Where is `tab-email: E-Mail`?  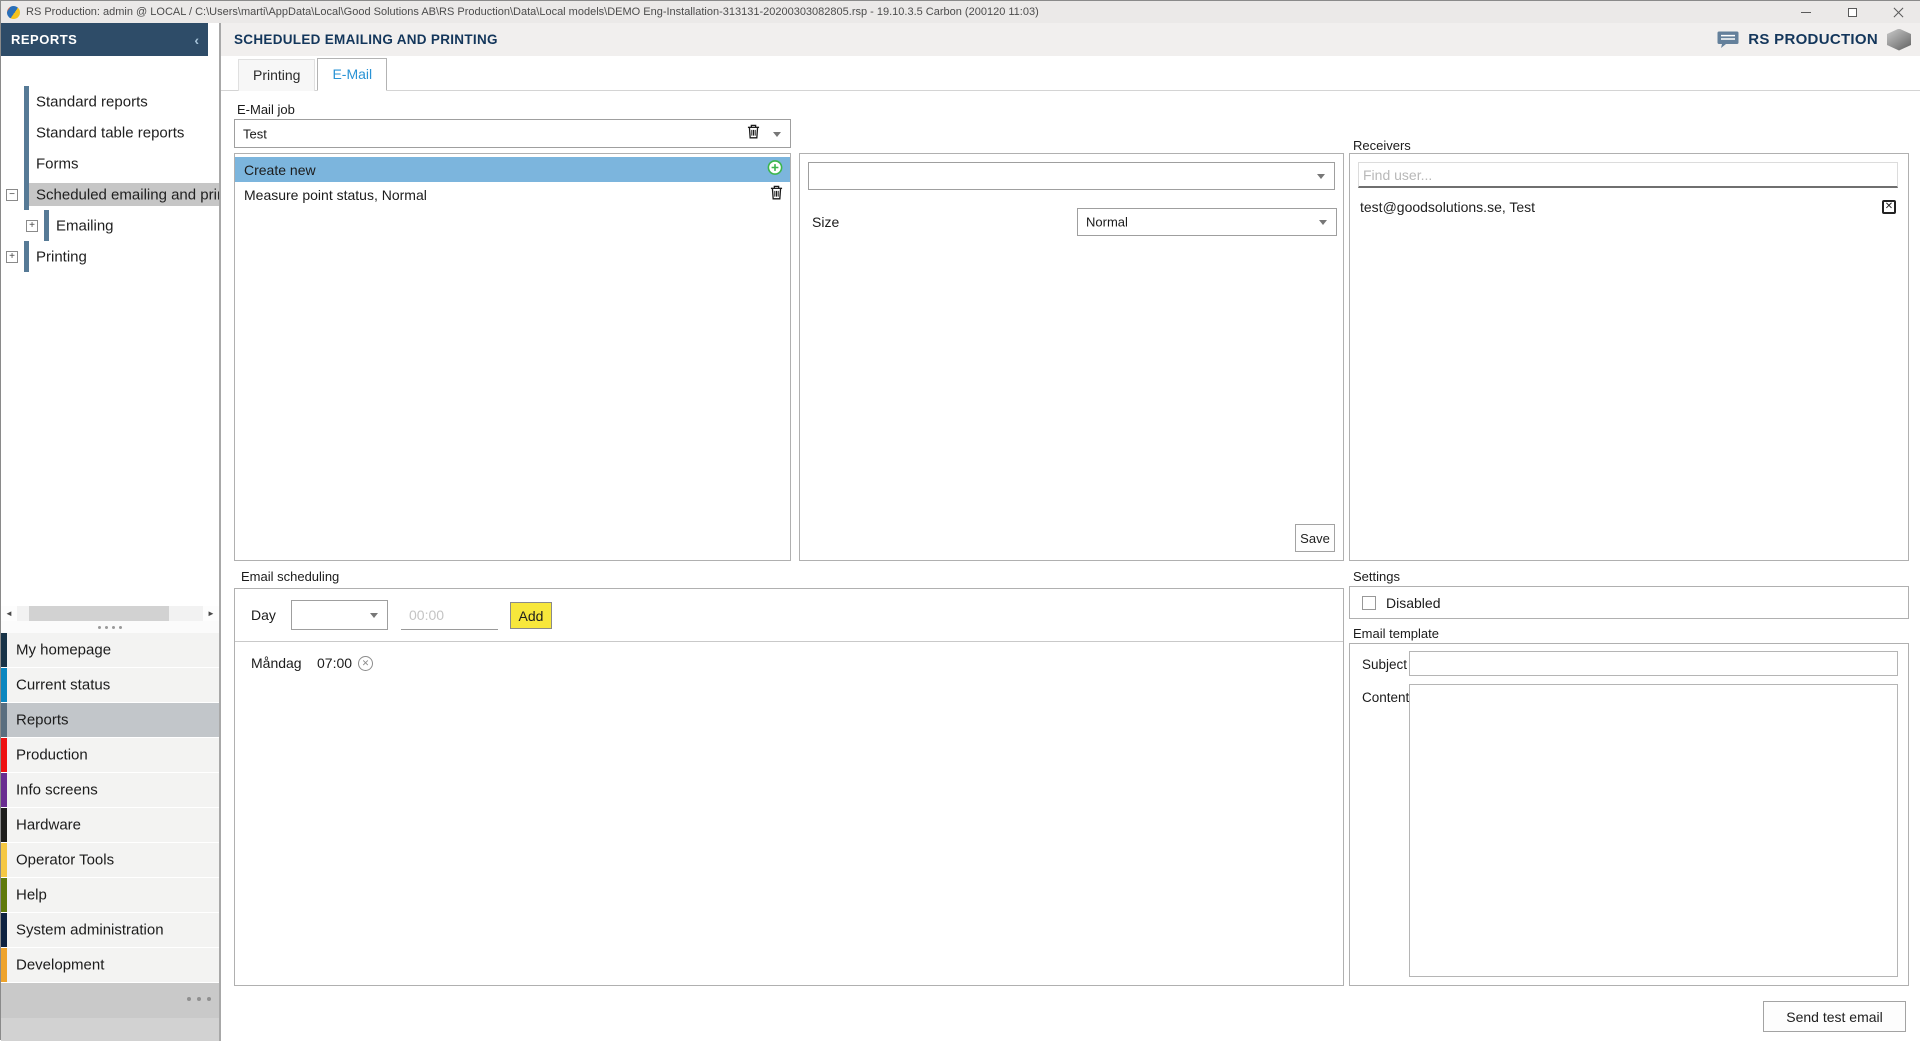 tab-email: E-Mail is located at coordinates (352, 74).